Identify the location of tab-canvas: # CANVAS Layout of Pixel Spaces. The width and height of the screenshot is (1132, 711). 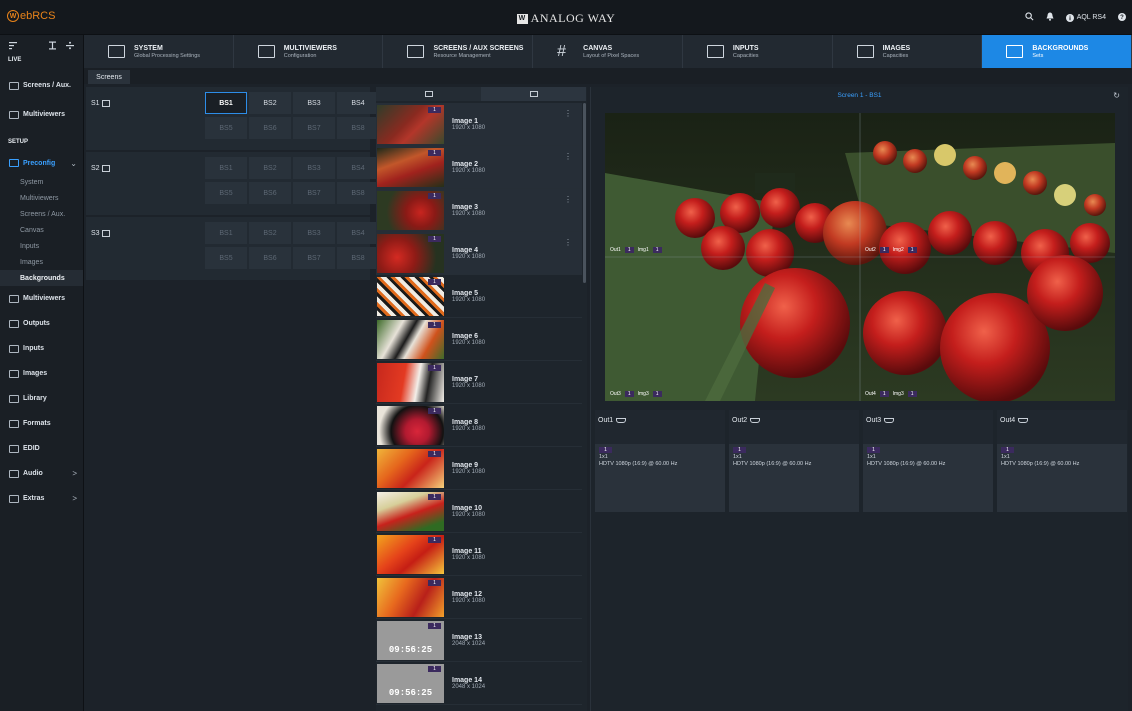
(608, 51).